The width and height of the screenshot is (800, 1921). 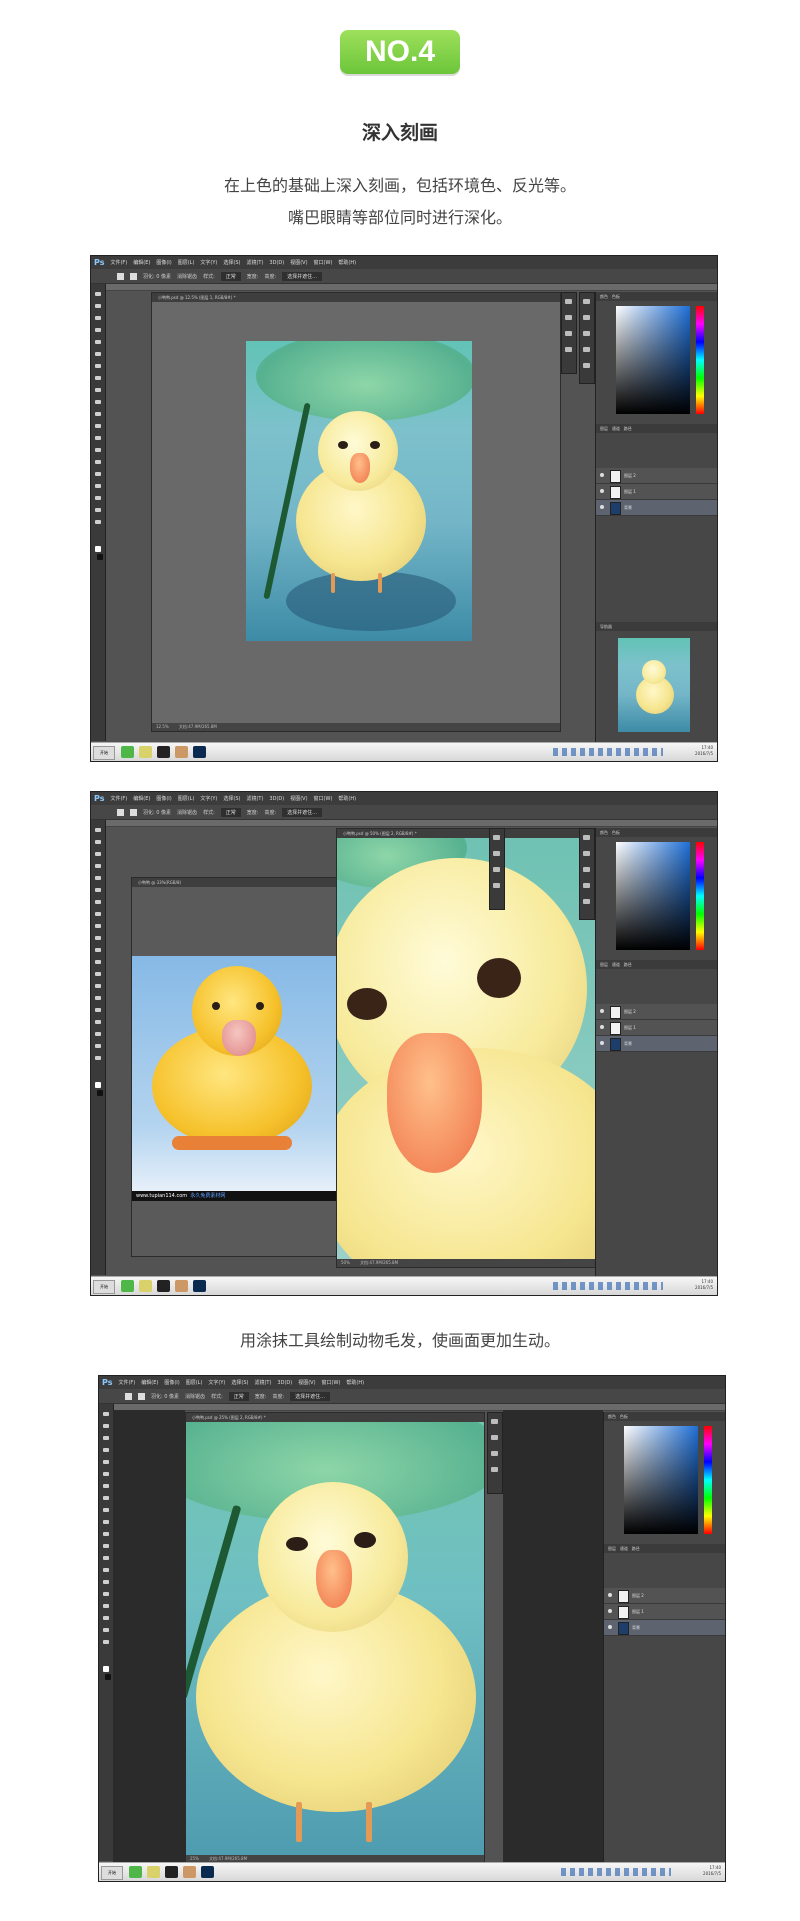 What do you see at coordinates (606, 626) in the screenshot?
I see `tab-navigator: 导航器` at bounding box center [606, 626].